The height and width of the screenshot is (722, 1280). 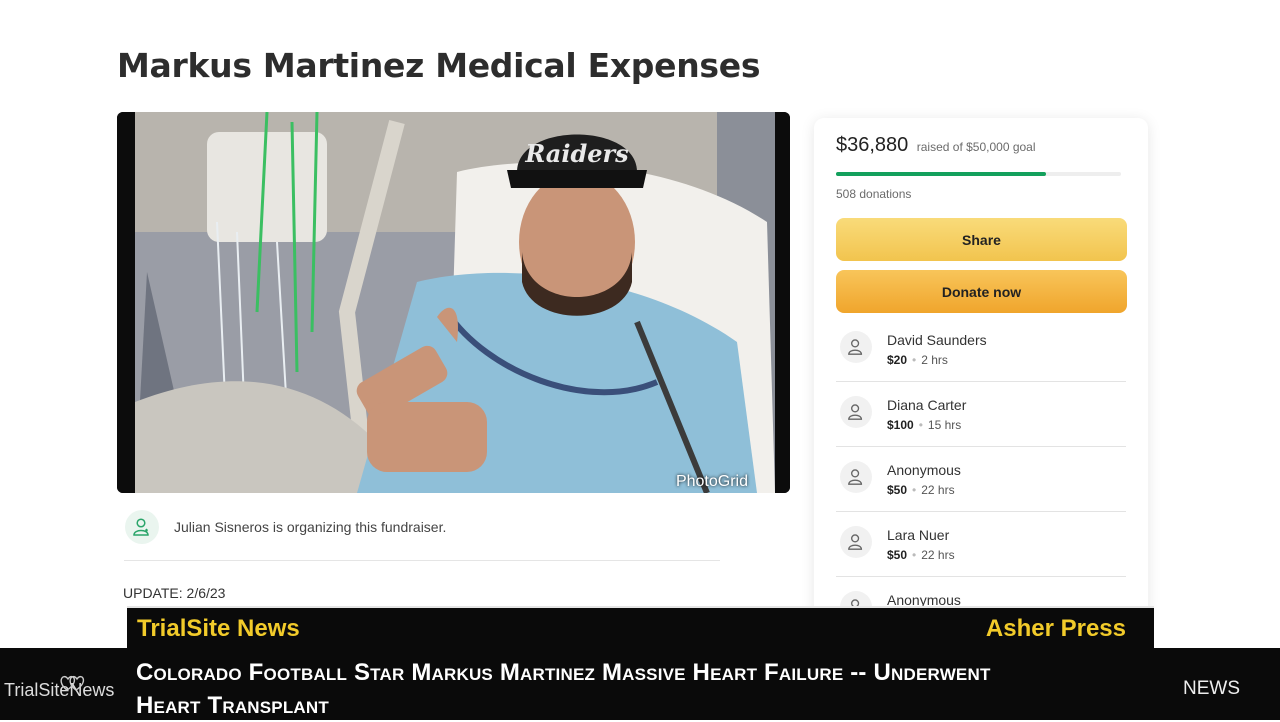 What do you see at coordinates (439, 65) in the screenshot?
I see `page-title: Markus Martinez Medical Expenses` at bounding box center [439, 65].